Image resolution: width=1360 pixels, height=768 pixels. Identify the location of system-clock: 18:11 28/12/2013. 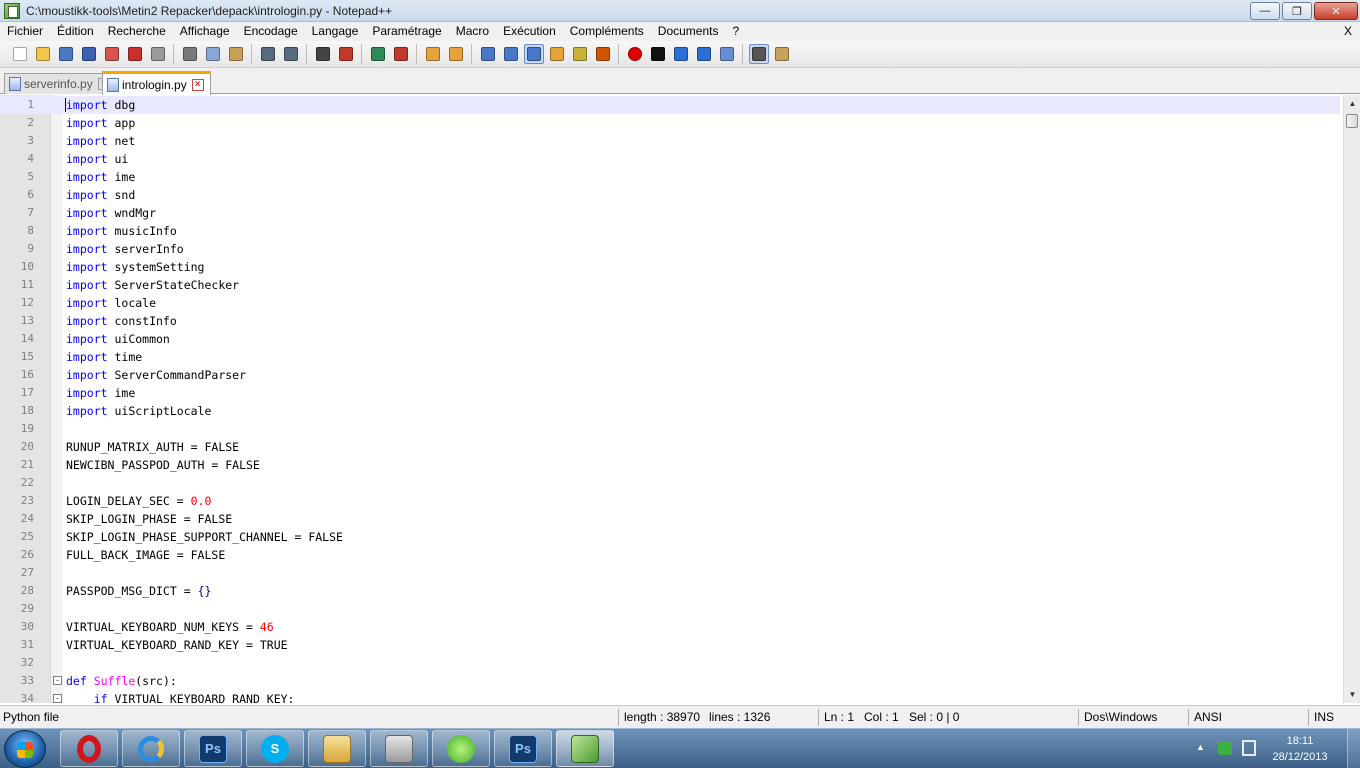
(1300, 749).